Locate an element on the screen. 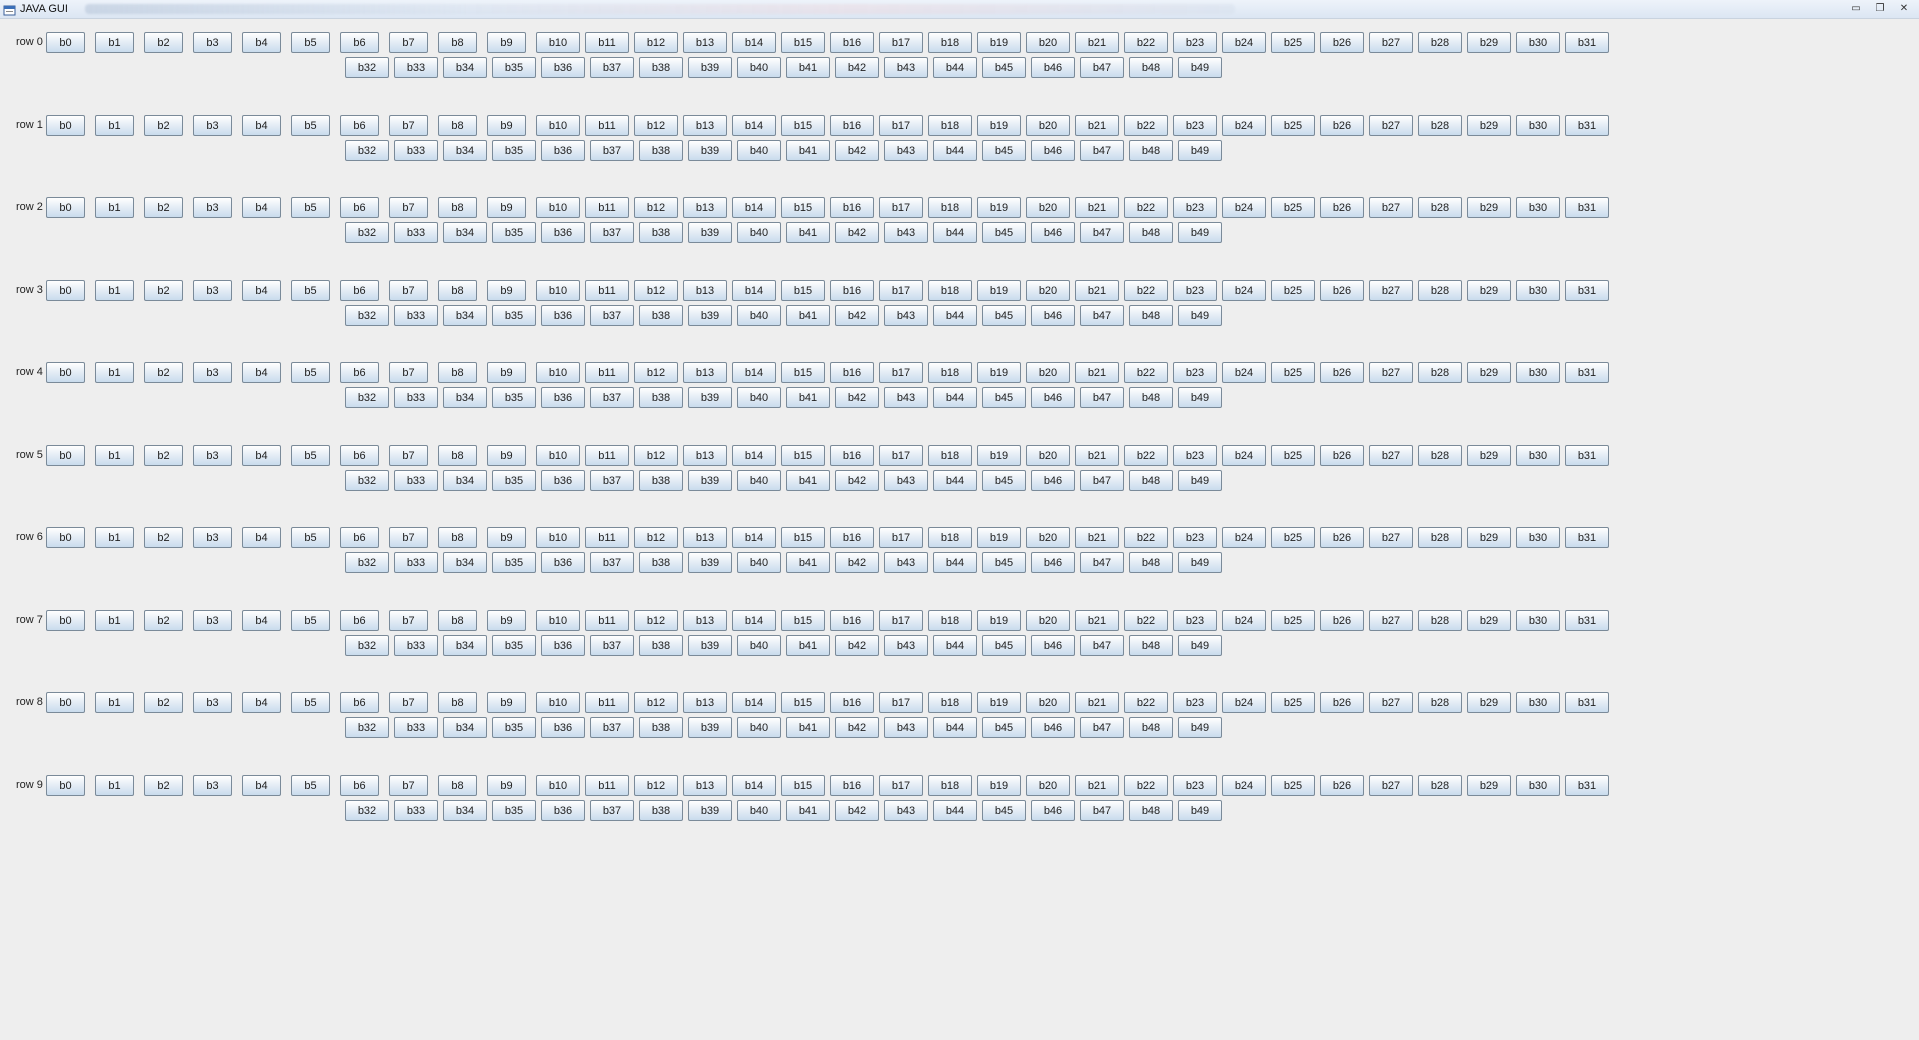  grid-button: b28 is located at coordinates (1440, 702).